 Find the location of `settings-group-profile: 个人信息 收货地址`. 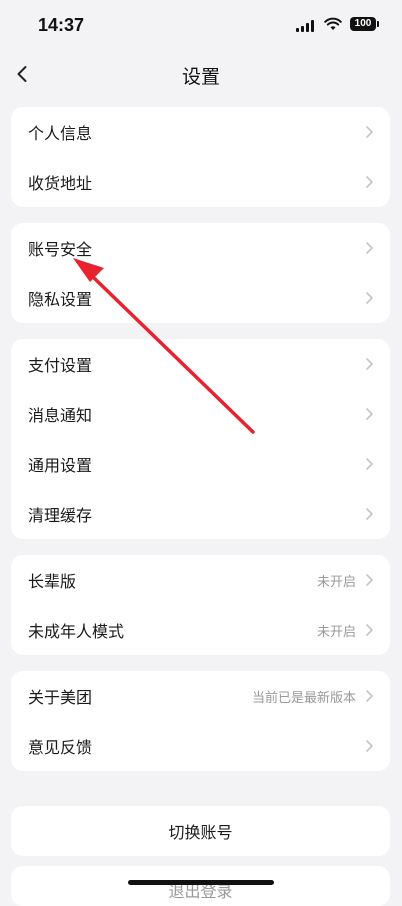

settings-group-profile: 个人信息 收货地址 is located at coordinates (200, 157).